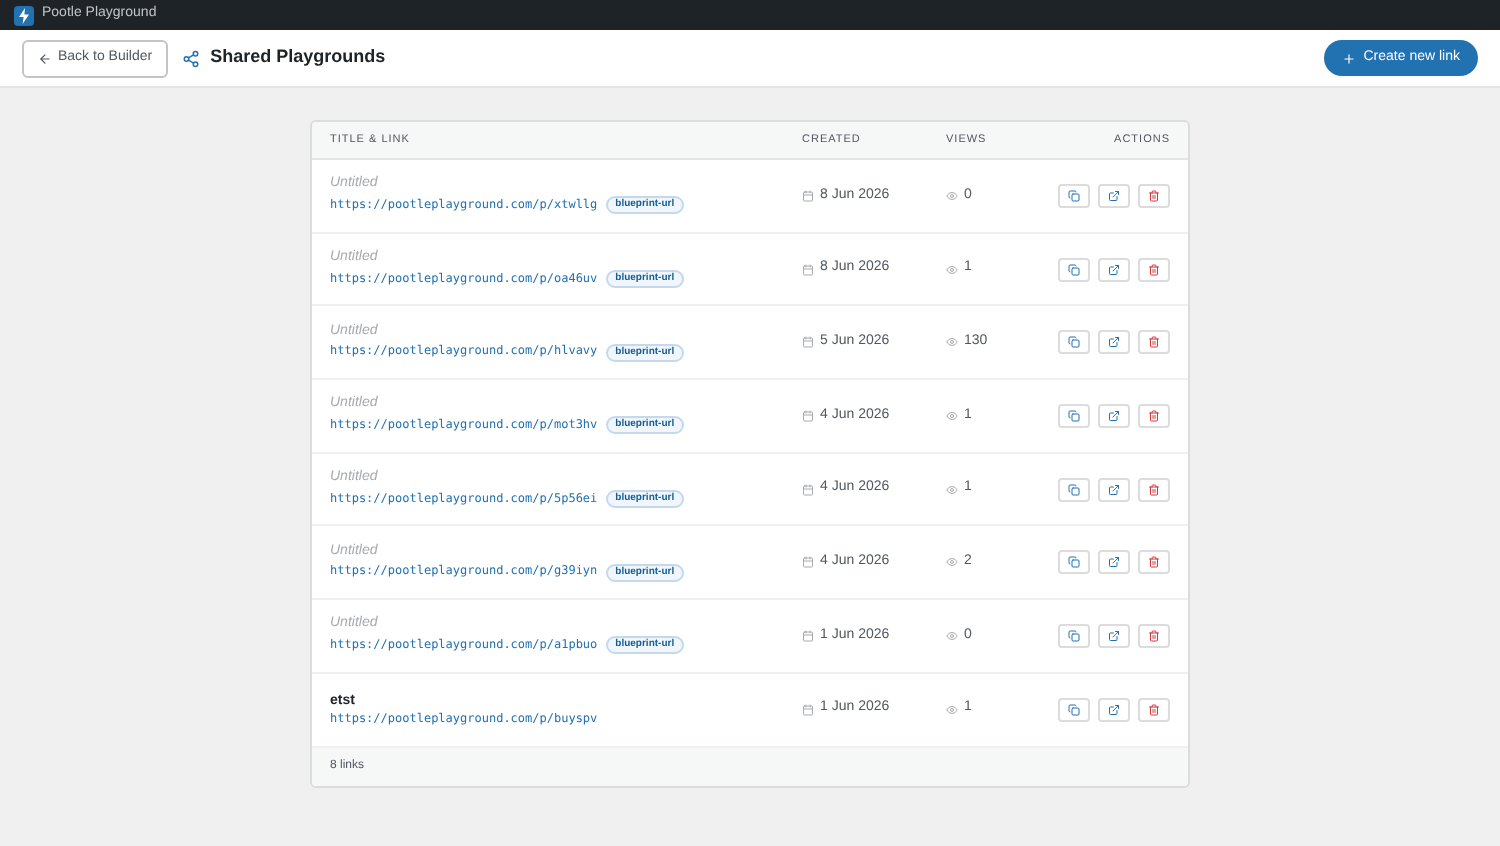  I want to click on plus-icon, so click(1348, 58).